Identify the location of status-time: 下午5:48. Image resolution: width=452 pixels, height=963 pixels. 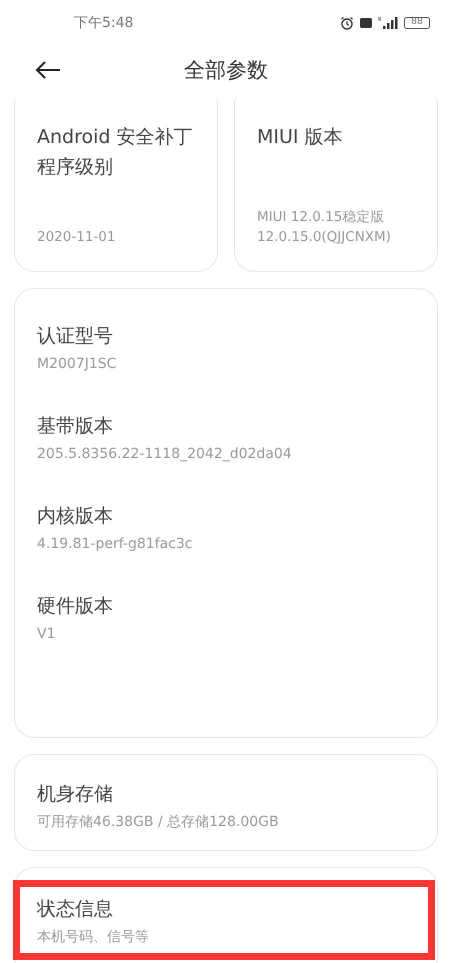
(104, 23).